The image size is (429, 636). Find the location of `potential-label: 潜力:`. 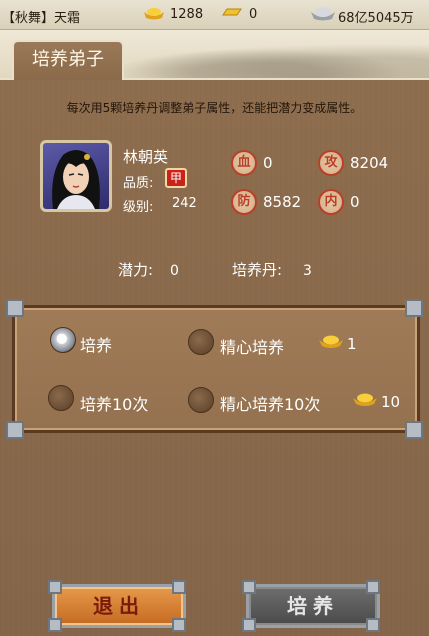

potential-label: 潜力: is located at coordinates (136, 270).